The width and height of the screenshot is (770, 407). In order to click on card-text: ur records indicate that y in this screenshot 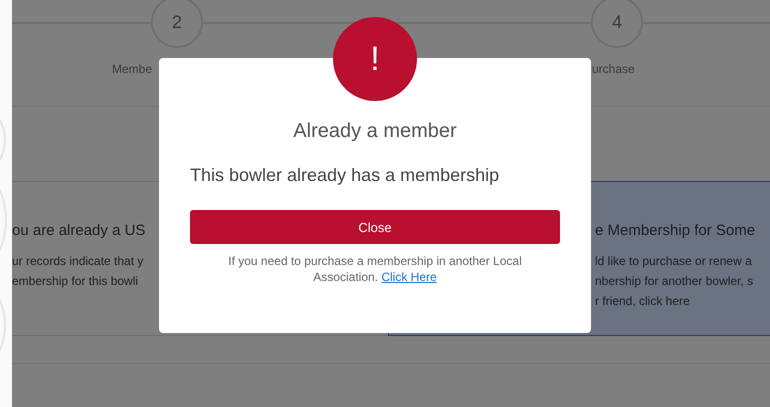, I will do `click(78, 261)`.